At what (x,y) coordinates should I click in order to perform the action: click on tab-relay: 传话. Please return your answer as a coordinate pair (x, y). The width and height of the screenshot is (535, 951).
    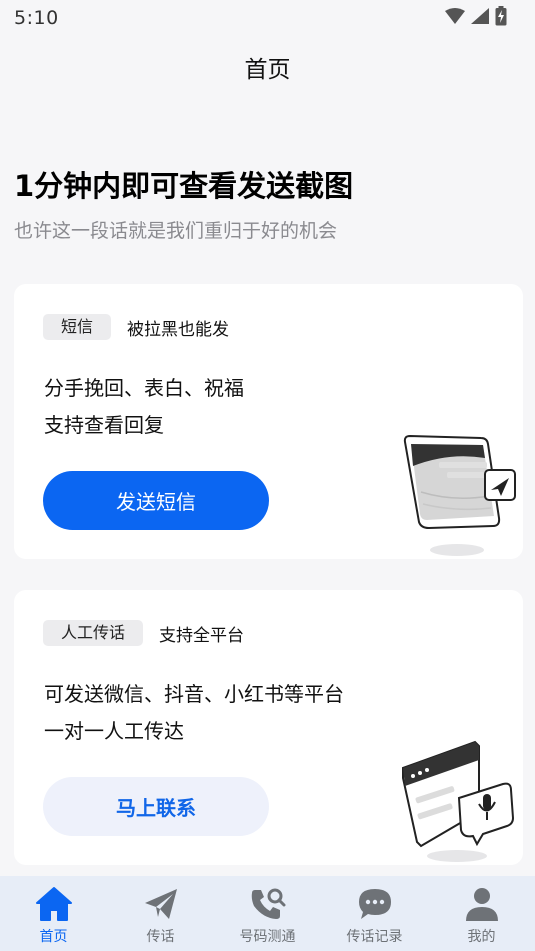
    Looking at the image, I should click on (160, 913).